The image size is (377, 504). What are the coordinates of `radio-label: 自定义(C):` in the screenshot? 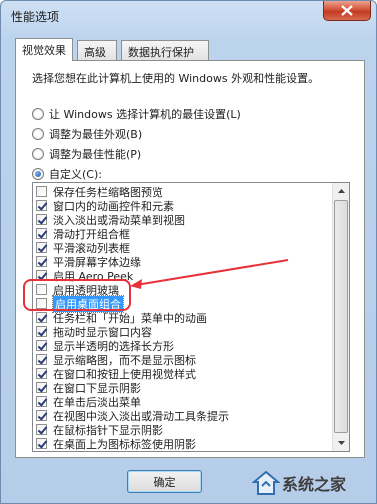 It's located at (75, 174).